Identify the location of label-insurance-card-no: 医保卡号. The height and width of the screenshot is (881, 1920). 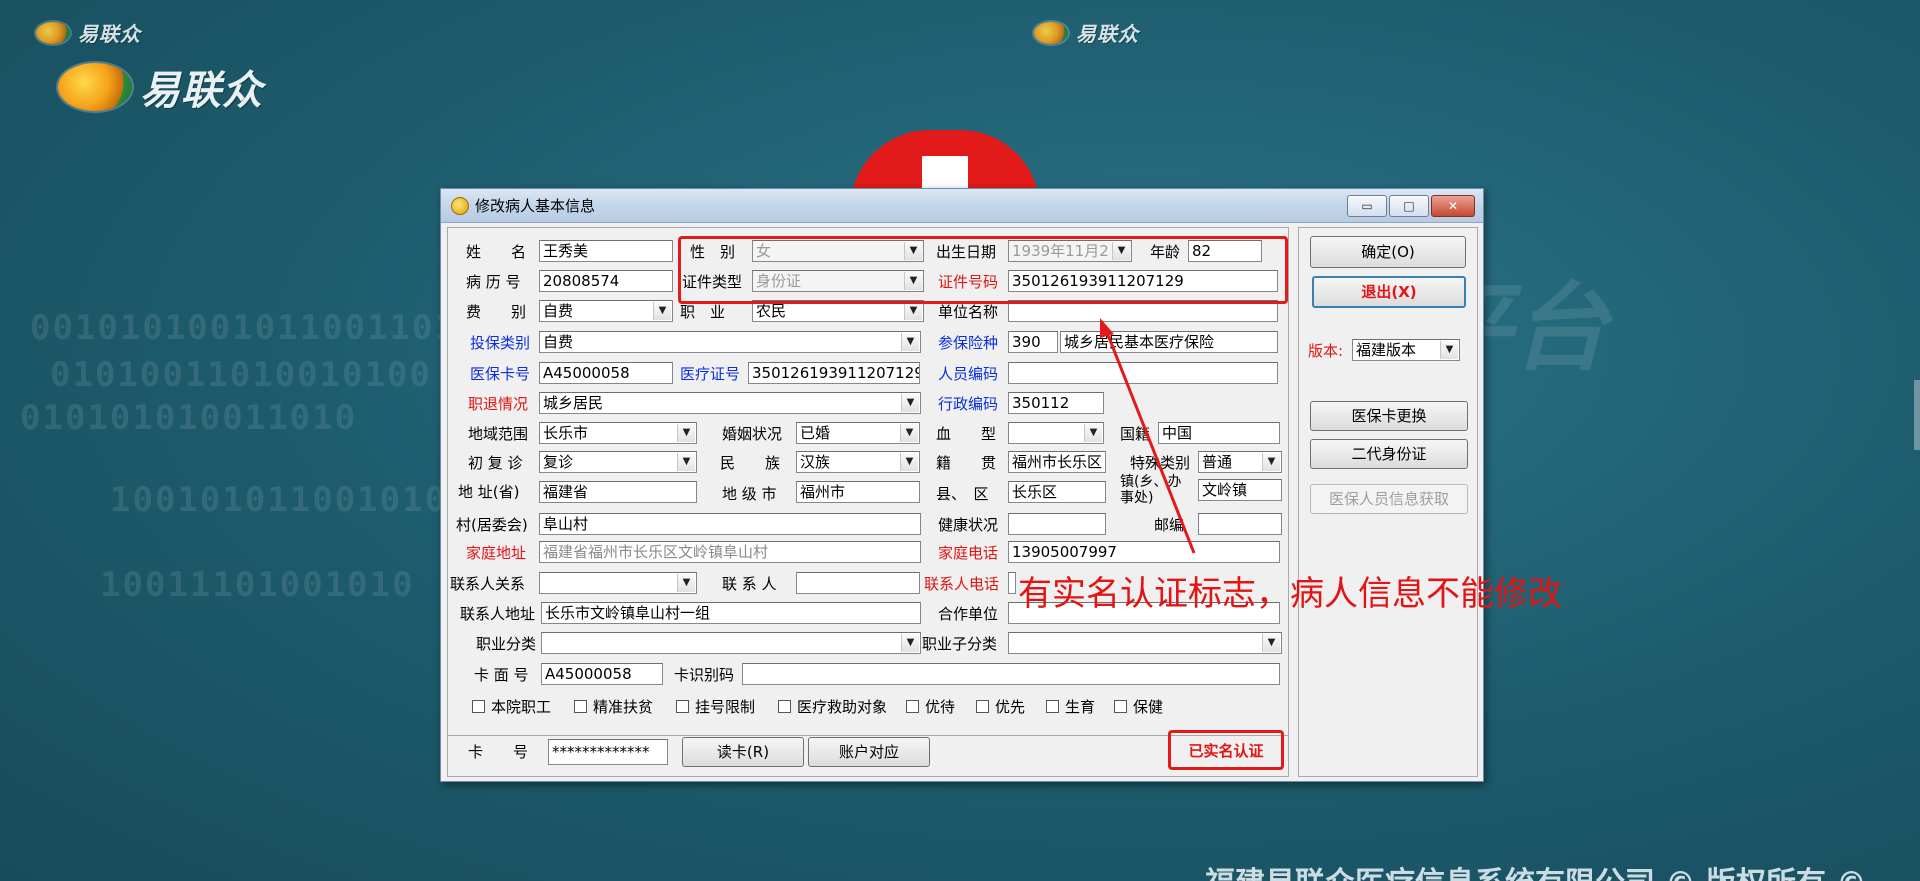
(500, 374).